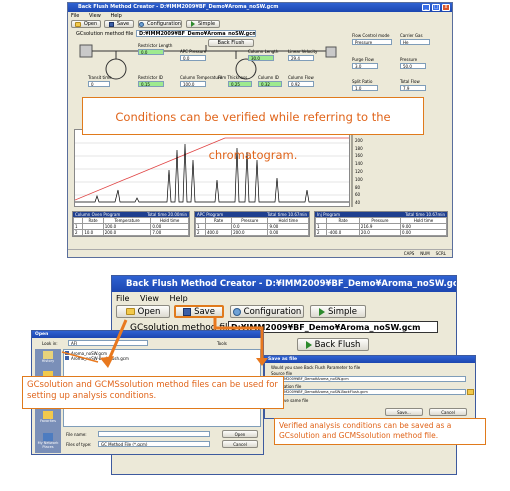 This screenshot has width=510, height=491. What do you see at coordinates (238, 337) in the screenshot?
I see `arrow-save-to-dialog` at bounding box center [238, 337].